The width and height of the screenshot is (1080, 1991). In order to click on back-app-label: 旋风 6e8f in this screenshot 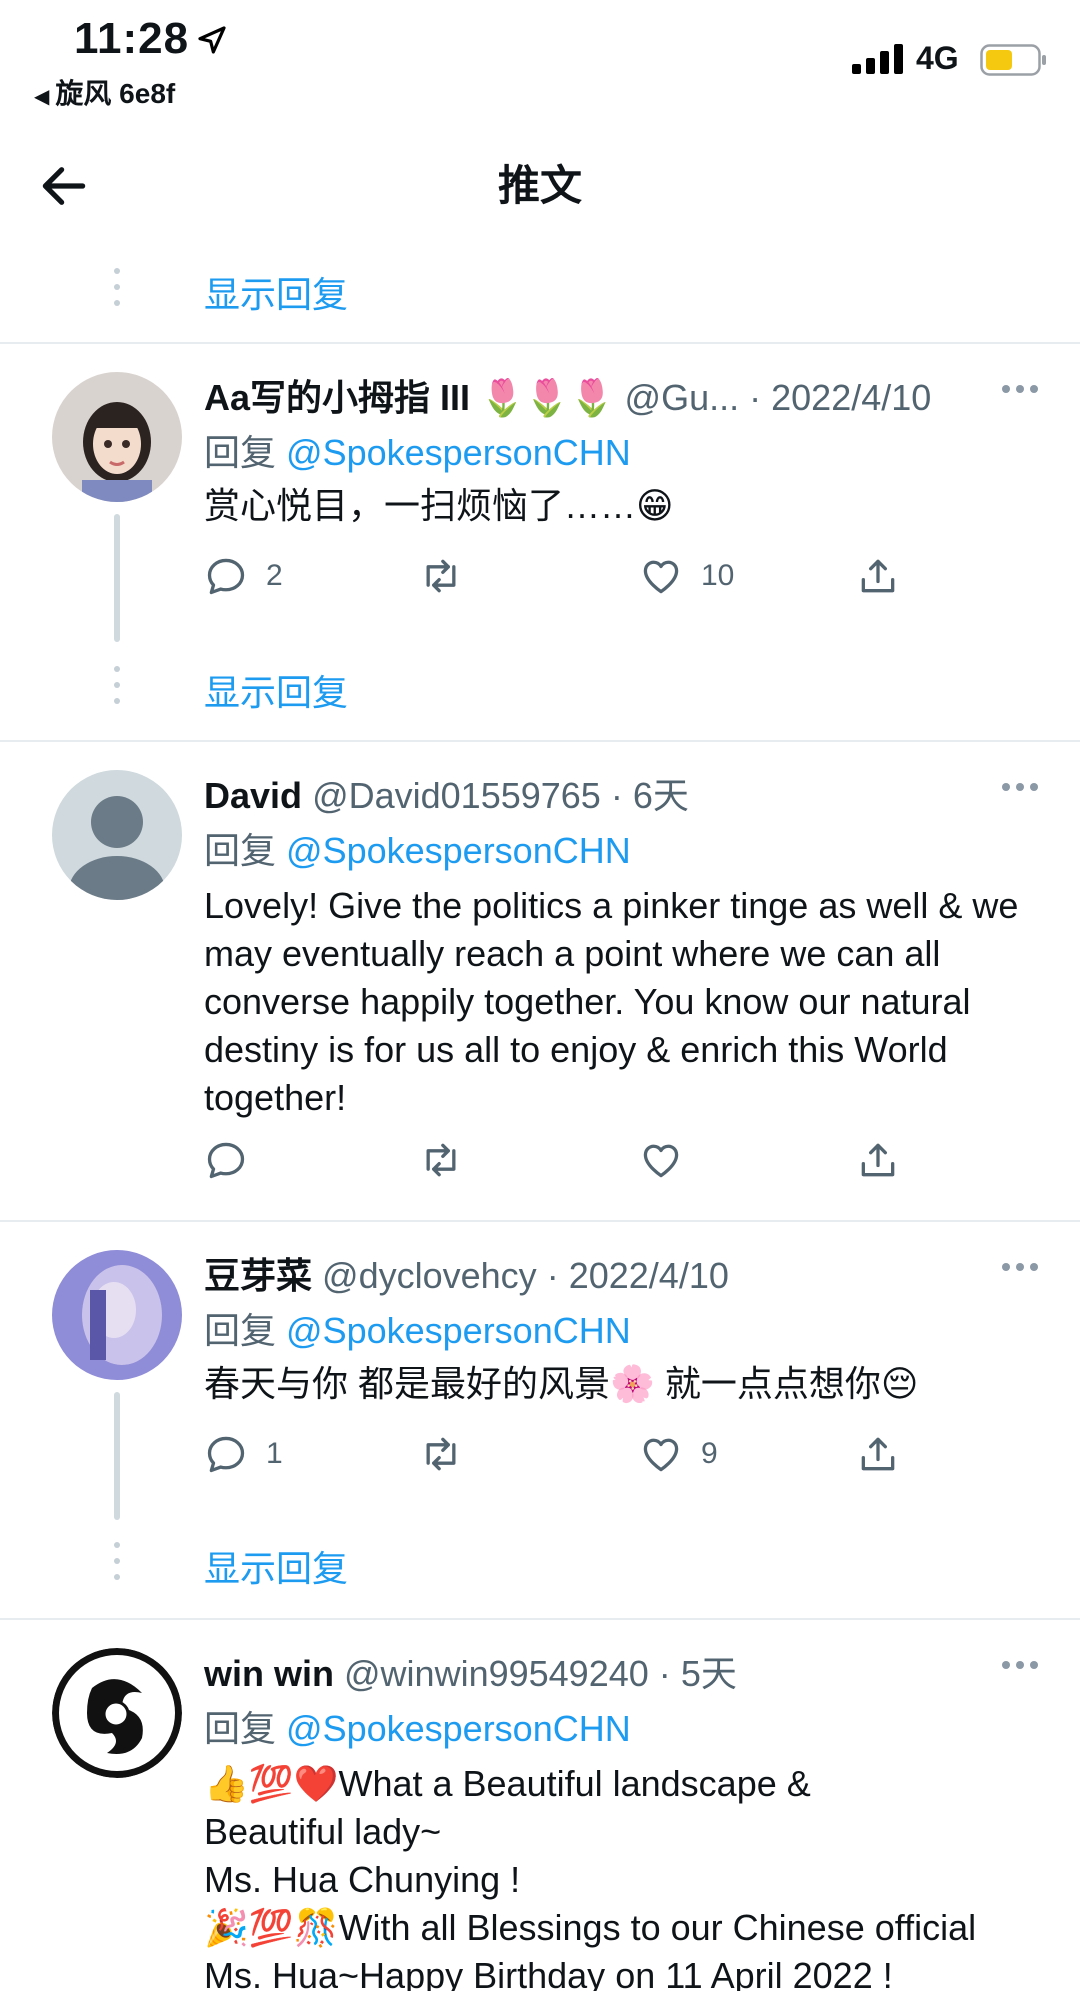, I will do `click(115, 93)`.